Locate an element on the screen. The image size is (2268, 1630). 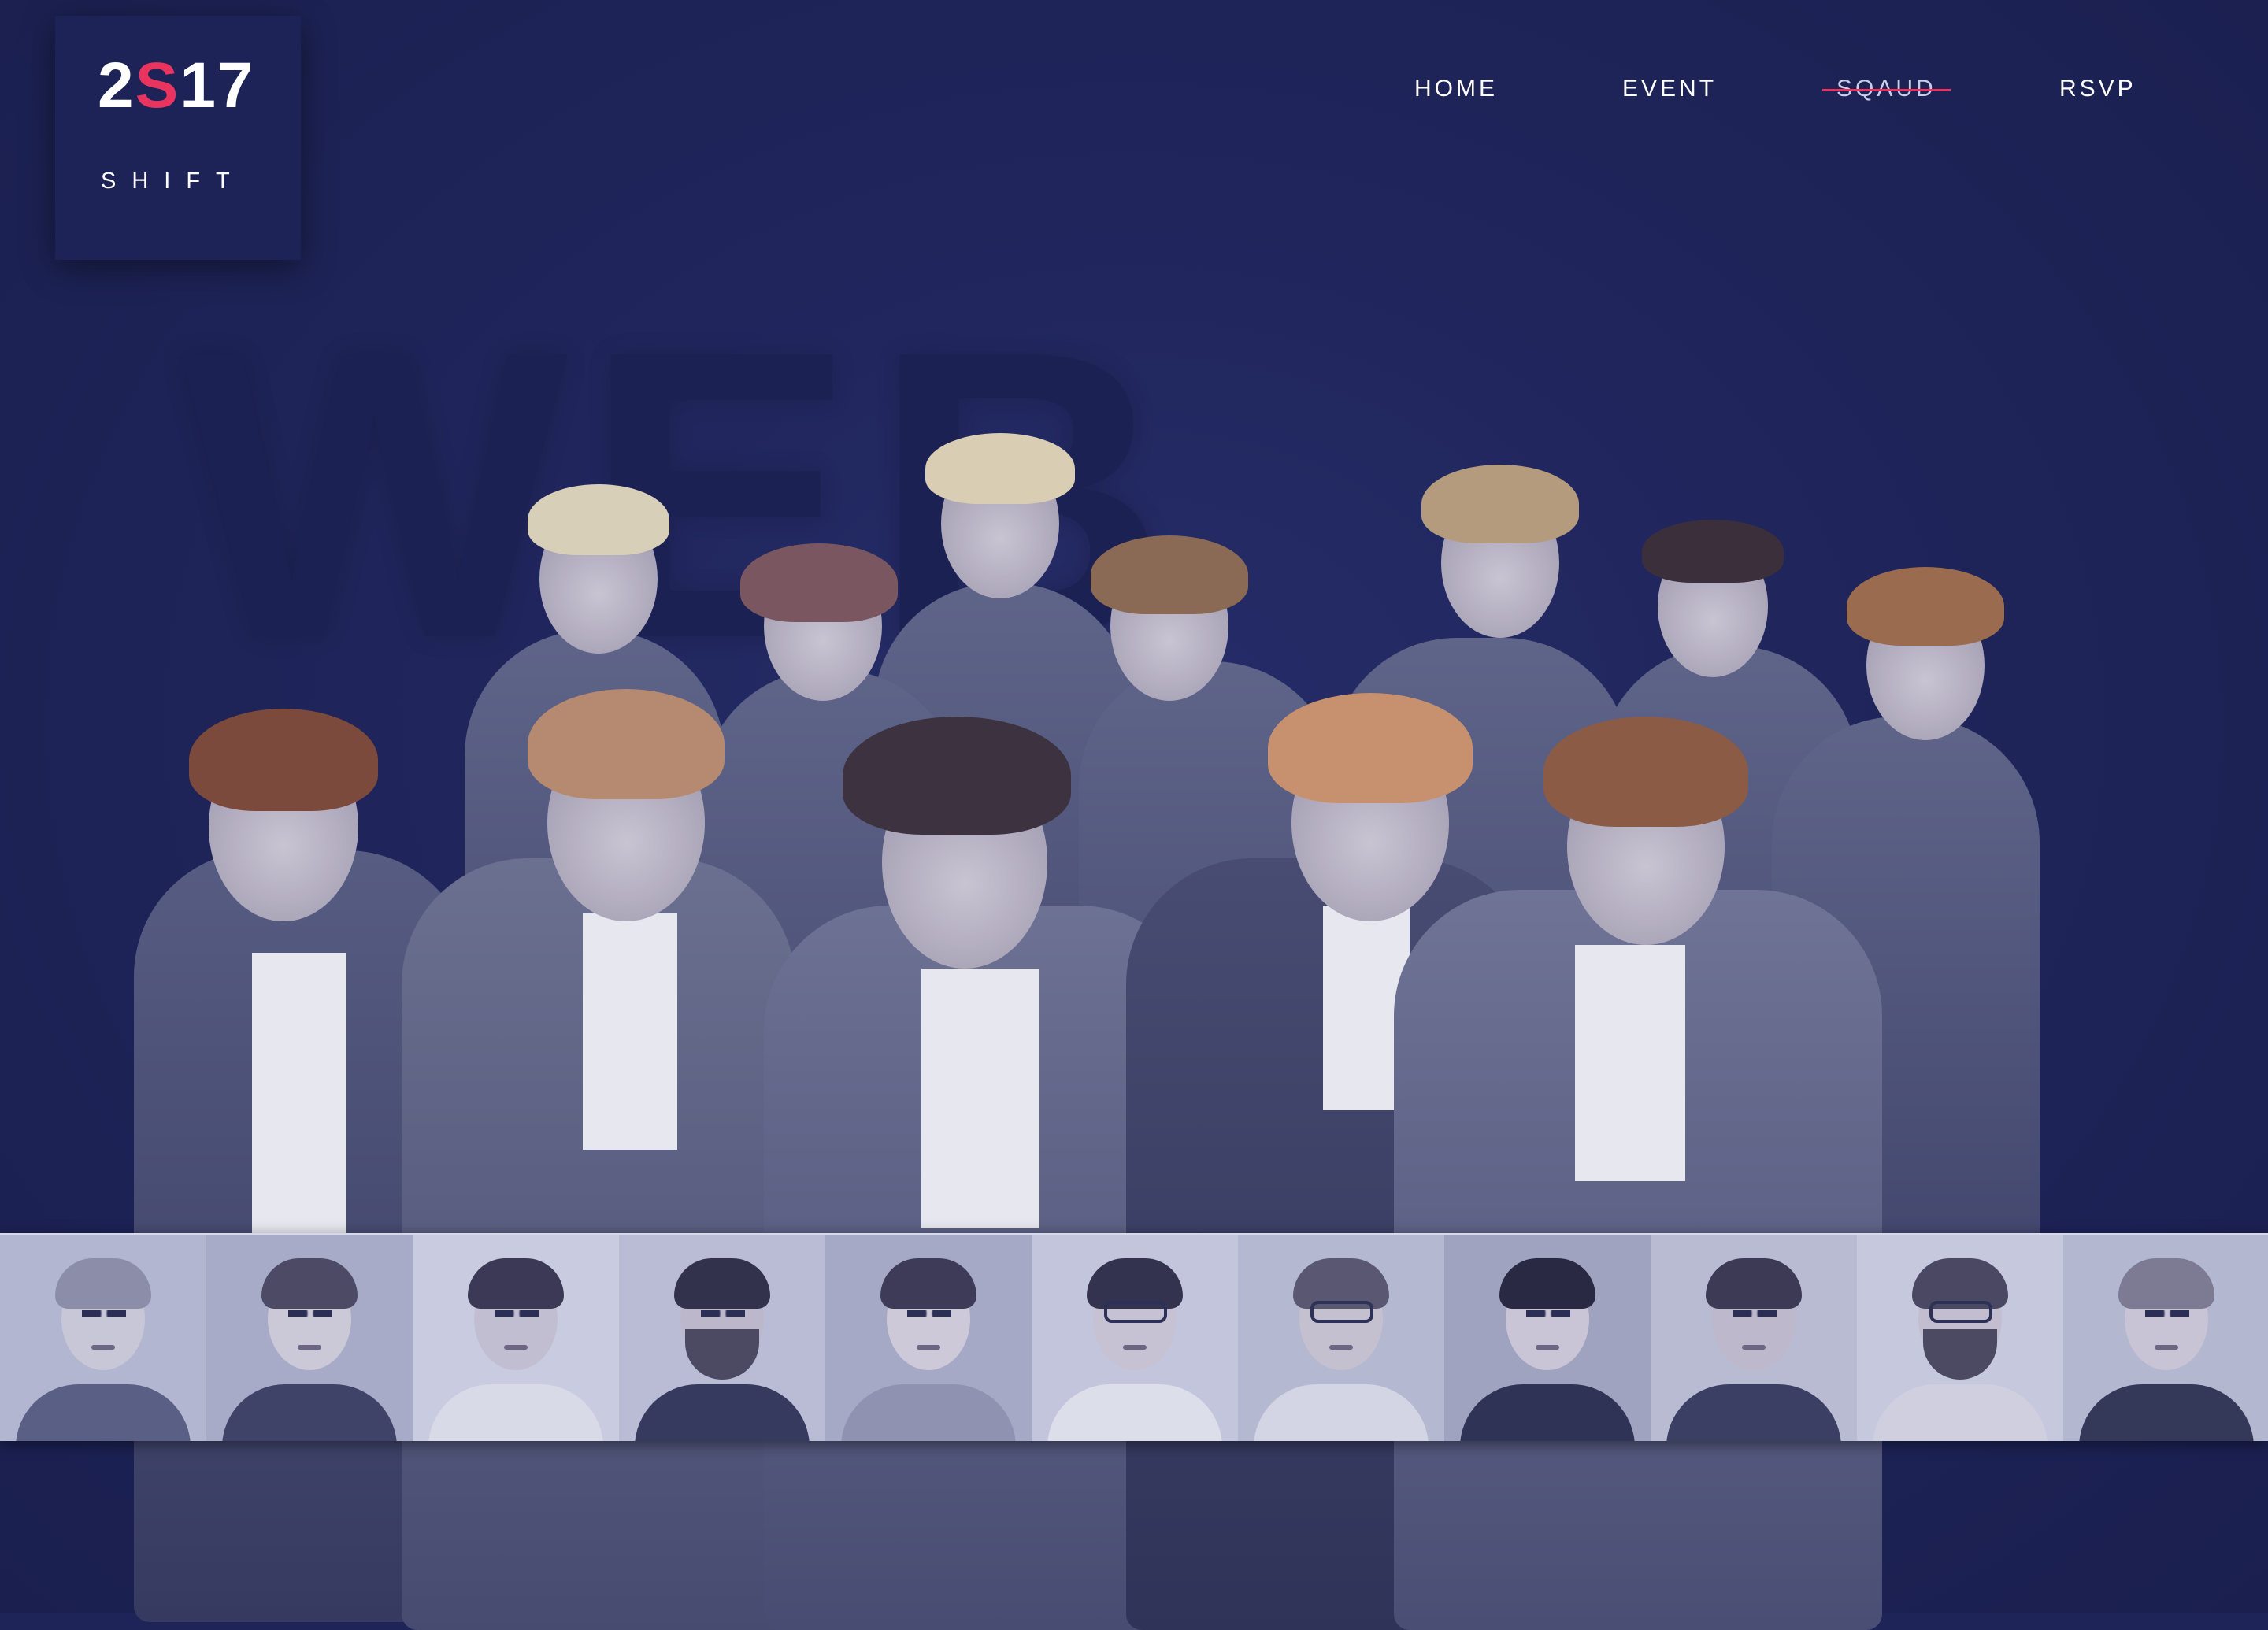
nav-active-indicator is located at coordinates (1886, 90).